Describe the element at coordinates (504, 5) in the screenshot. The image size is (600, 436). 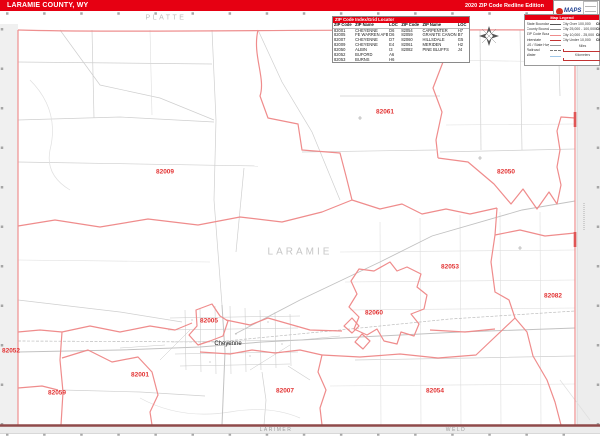
I see `edition-label: 2020 ZIP Code Redline Edition` at that location.